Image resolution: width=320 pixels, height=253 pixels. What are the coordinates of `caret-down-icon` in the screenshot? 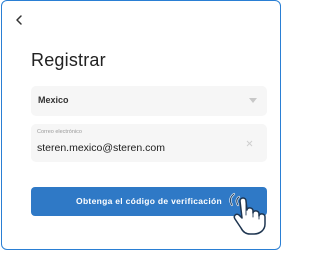 It's located at (253, 100).